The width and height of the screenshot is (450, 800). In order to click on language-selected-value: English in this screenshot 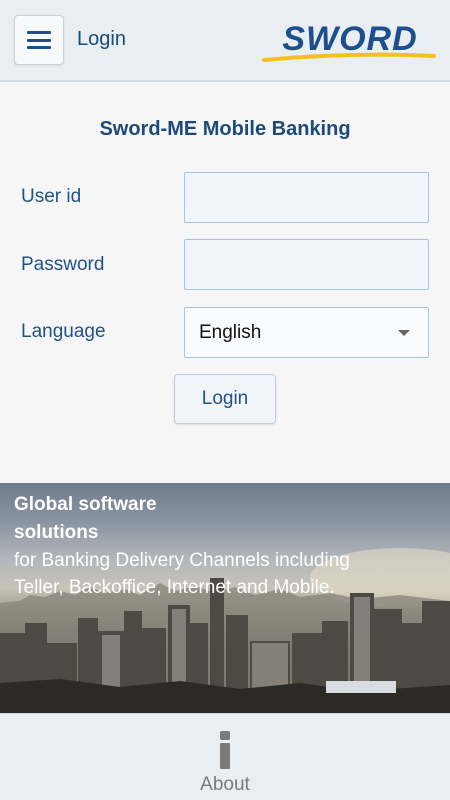, I will do `click(230, 332)`.